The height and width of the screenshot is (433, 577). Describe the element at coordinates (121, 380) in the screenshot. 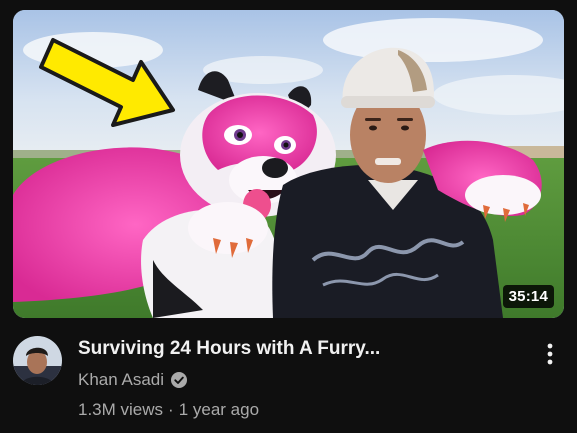

I see `channel-name: Khan Asadi` at that location.